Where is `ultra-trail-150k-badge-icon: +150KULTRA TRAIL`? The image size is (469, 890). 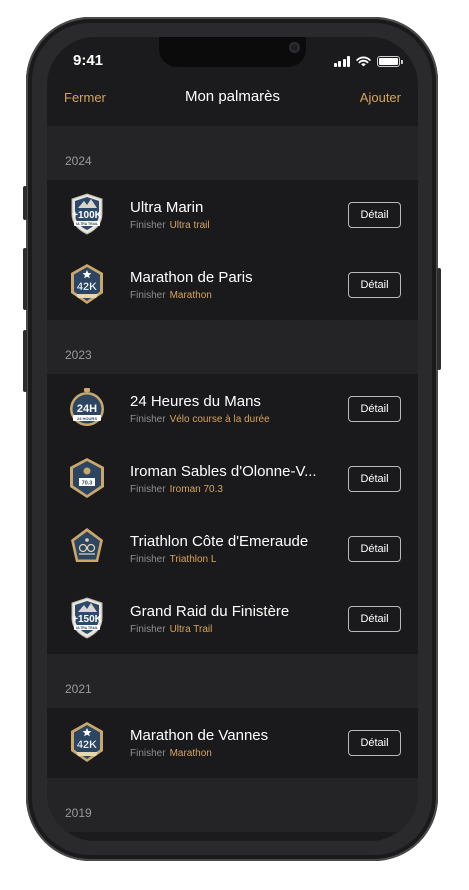 ultra-trail-150k-badge-icon: +150KULTRA TRAIL is located at coordinates (87, 618).